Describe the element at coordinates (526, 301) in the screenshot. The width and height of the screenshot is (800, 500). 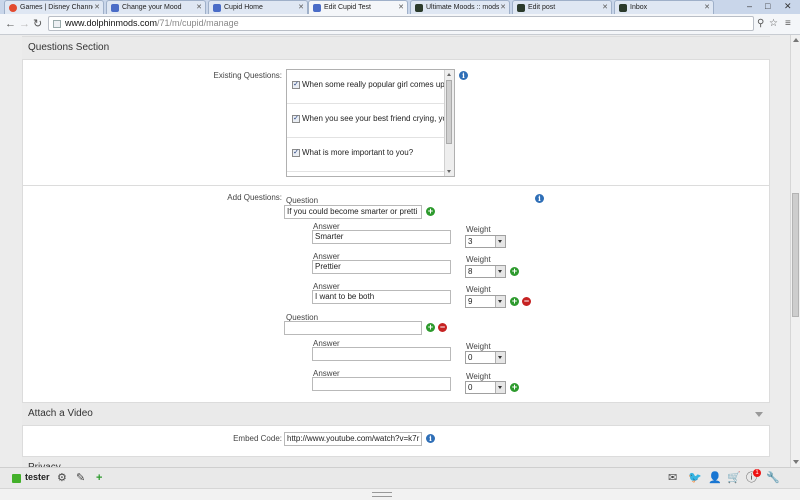
I see `remove-answer-icon: −` at that location.